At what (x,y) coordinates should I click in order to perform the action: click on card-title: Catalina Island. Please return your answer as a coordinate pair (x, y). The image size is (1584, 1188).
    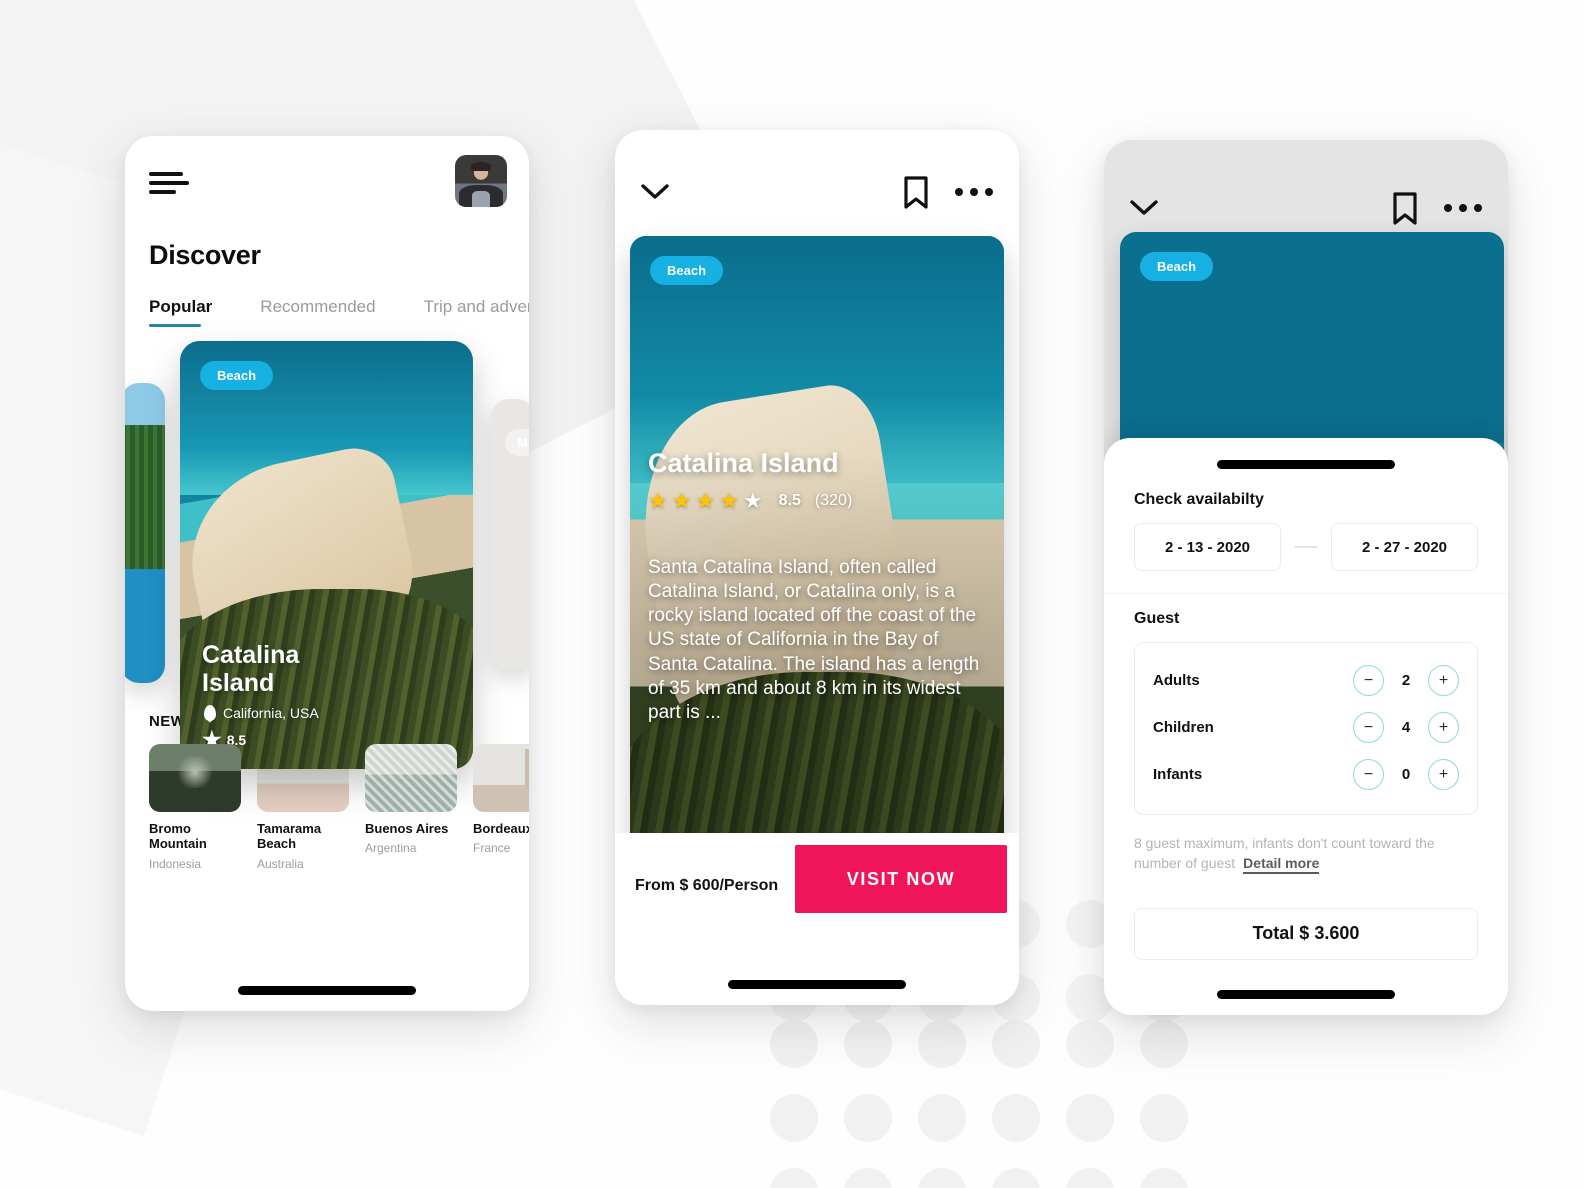
    Looking at the image, I should click on (251, 669).